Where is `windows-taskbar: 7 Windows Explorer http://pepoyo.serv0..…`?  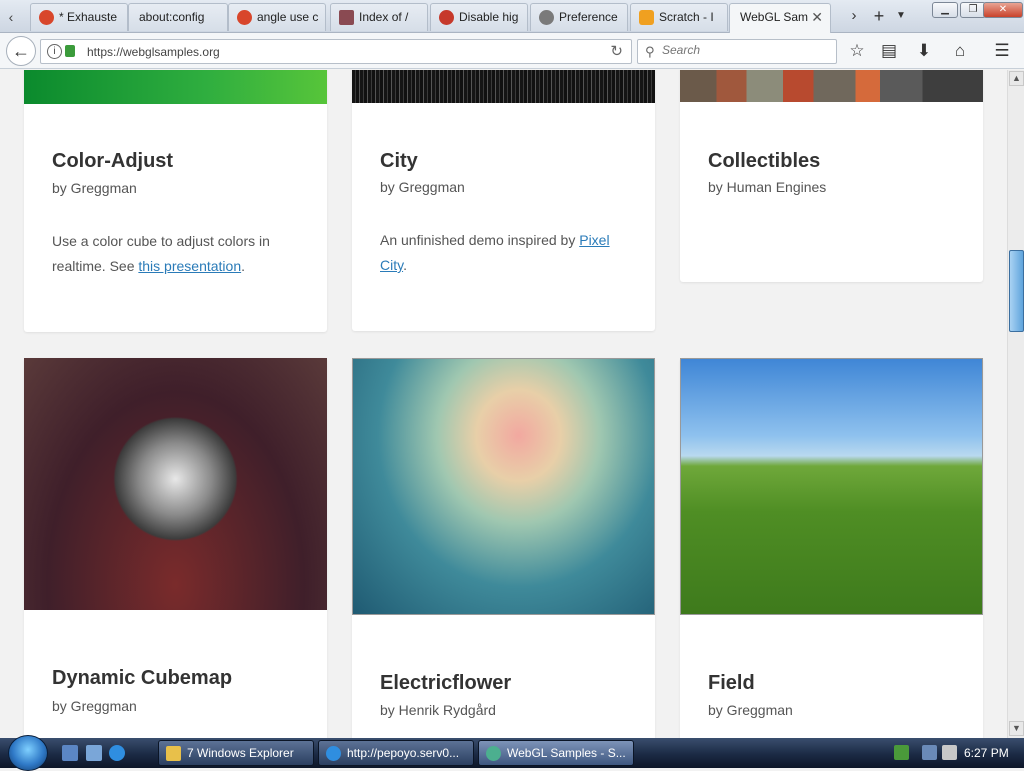 windows-taskbar: 7 Windows Explorer http://pepoyo.serv0..… is located at coordinates (512, 753).